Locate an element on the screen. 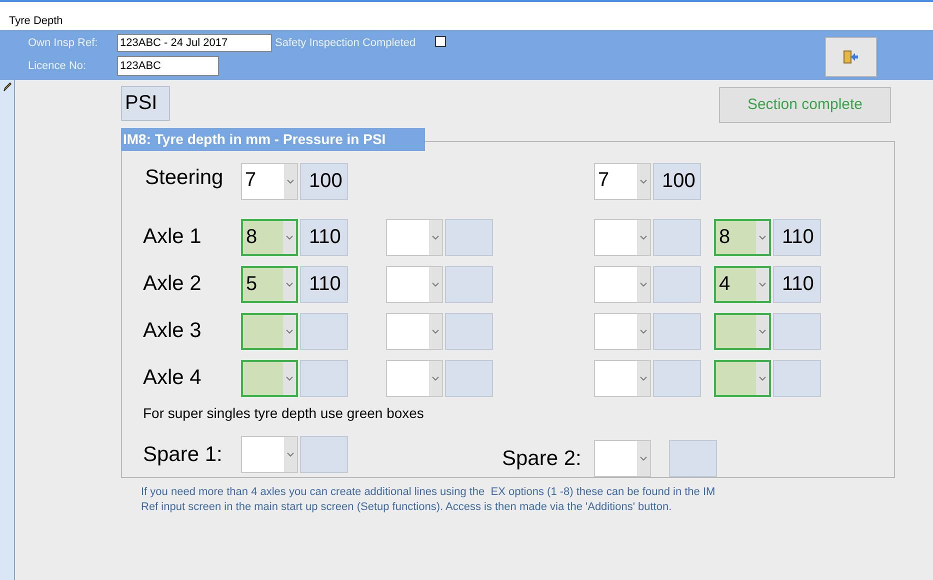 Image resolution: width=933 pixels, height=580 pixels. exit-button is located at coordinates (851, 57).